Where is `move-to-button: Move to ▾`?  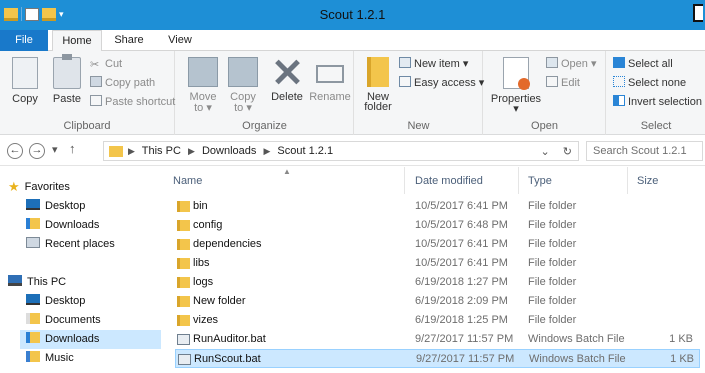
move-to-button: Move to ▾ is located at coordinates (203, 85).